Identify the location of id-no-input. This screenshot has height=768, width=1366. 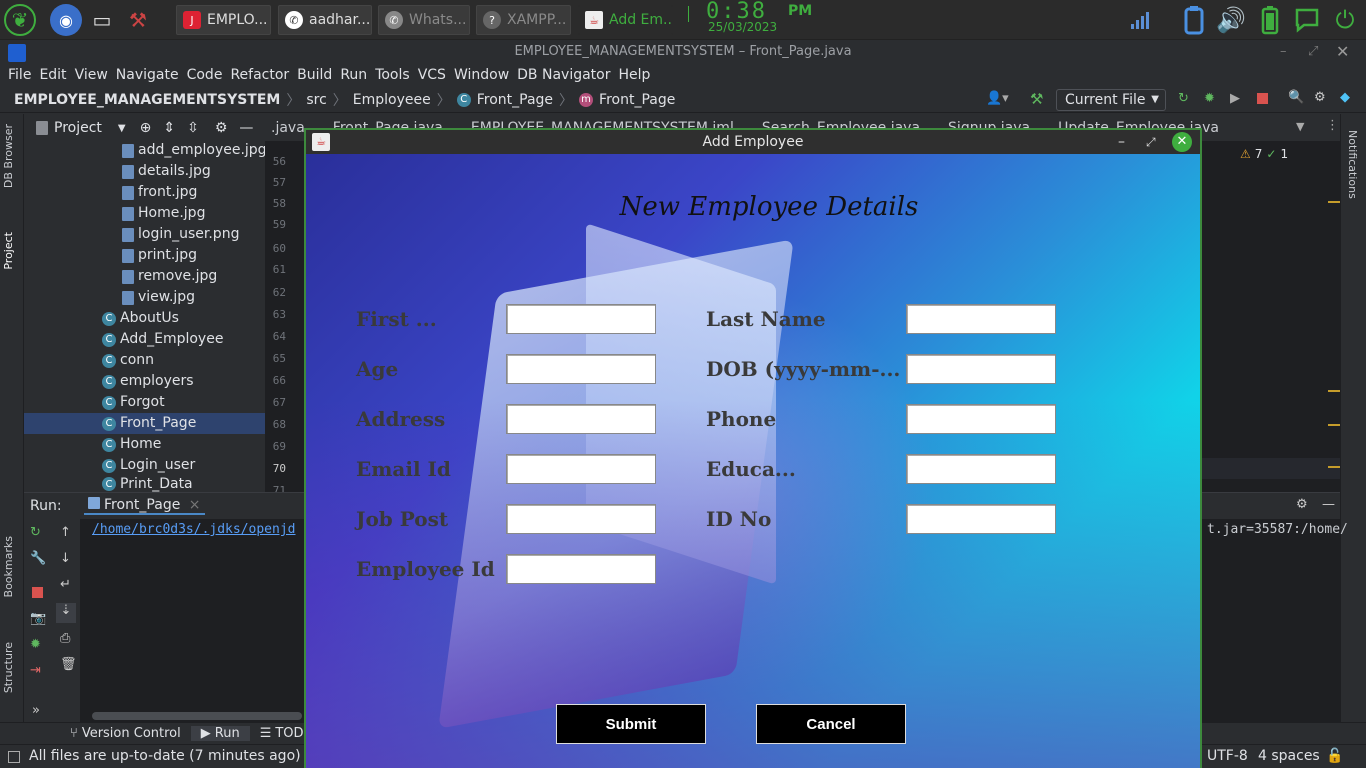
(981, 519).